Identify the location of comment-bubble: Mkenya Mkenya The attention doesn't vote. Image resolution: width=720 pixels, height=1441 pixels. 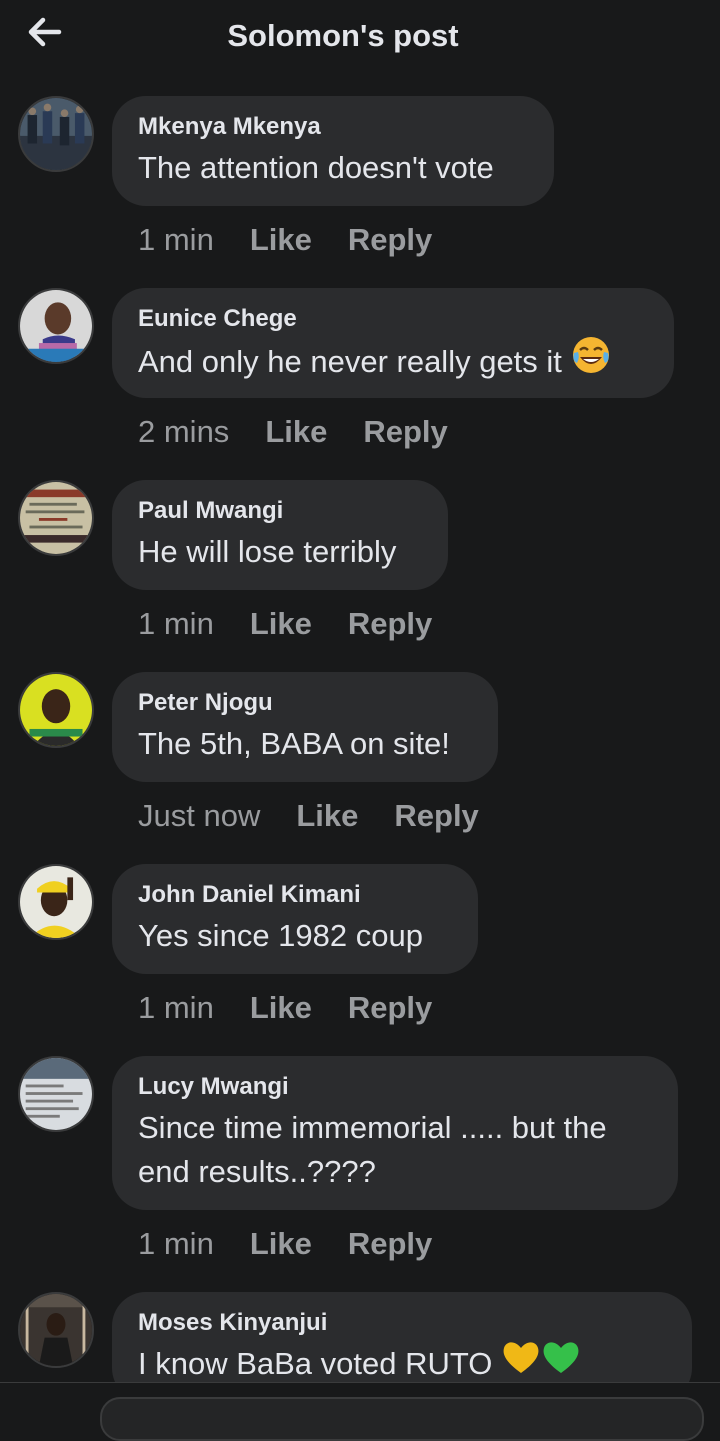
(333, 151).